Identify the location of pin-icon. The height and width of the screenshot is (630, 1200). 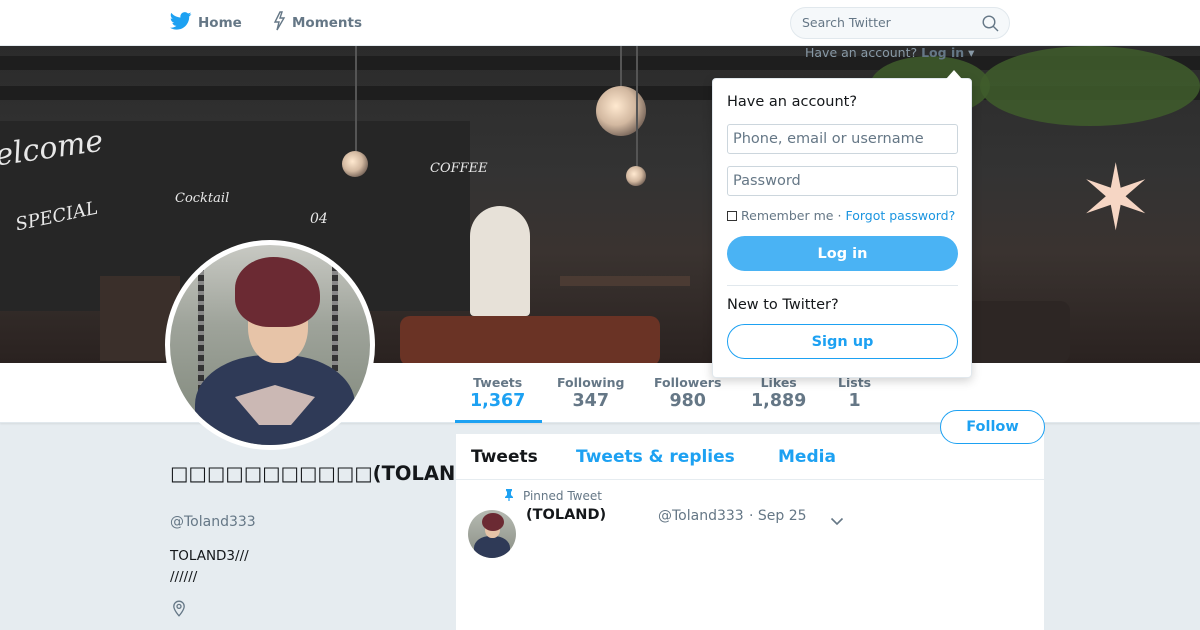
(513, 496).